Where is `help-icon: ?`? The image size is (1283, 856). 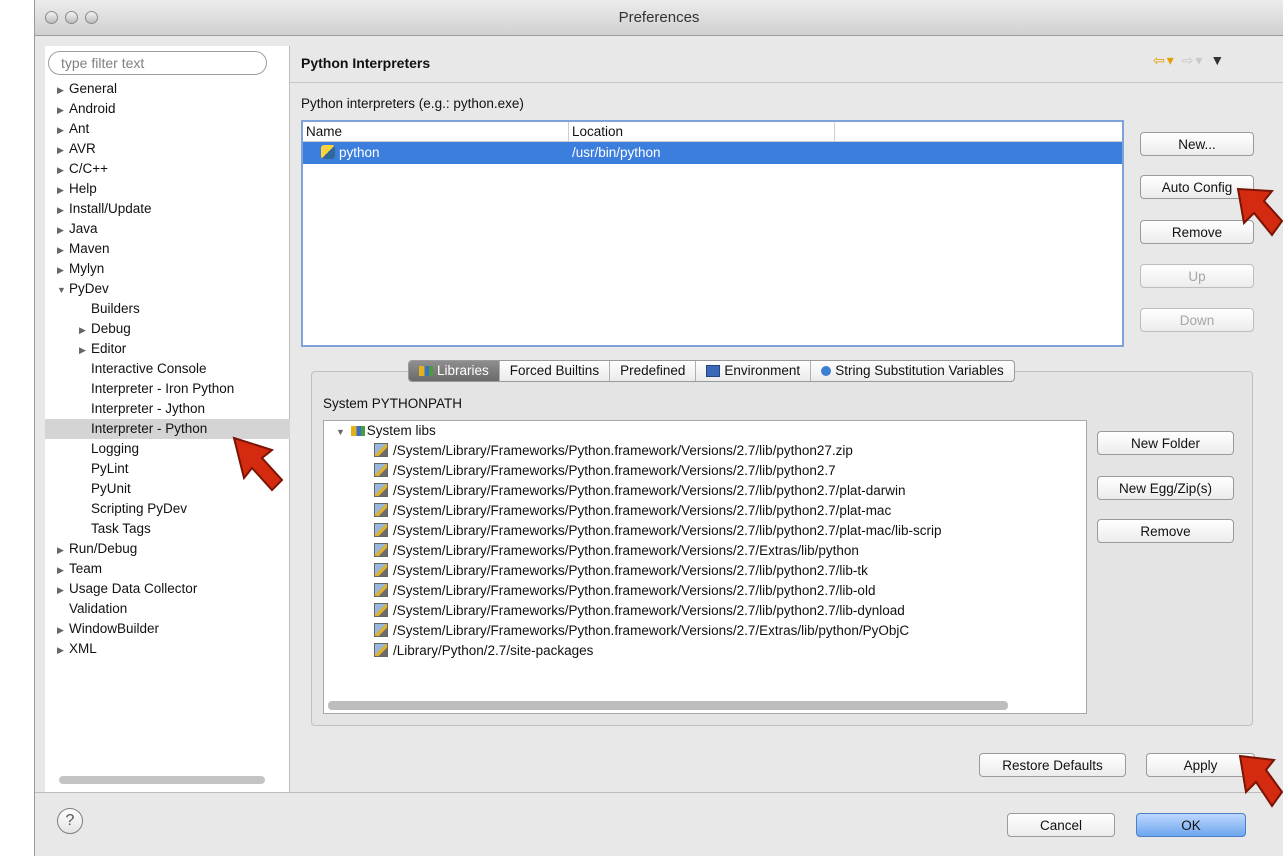 help-icon: ? is located at coordinates (70, 821).